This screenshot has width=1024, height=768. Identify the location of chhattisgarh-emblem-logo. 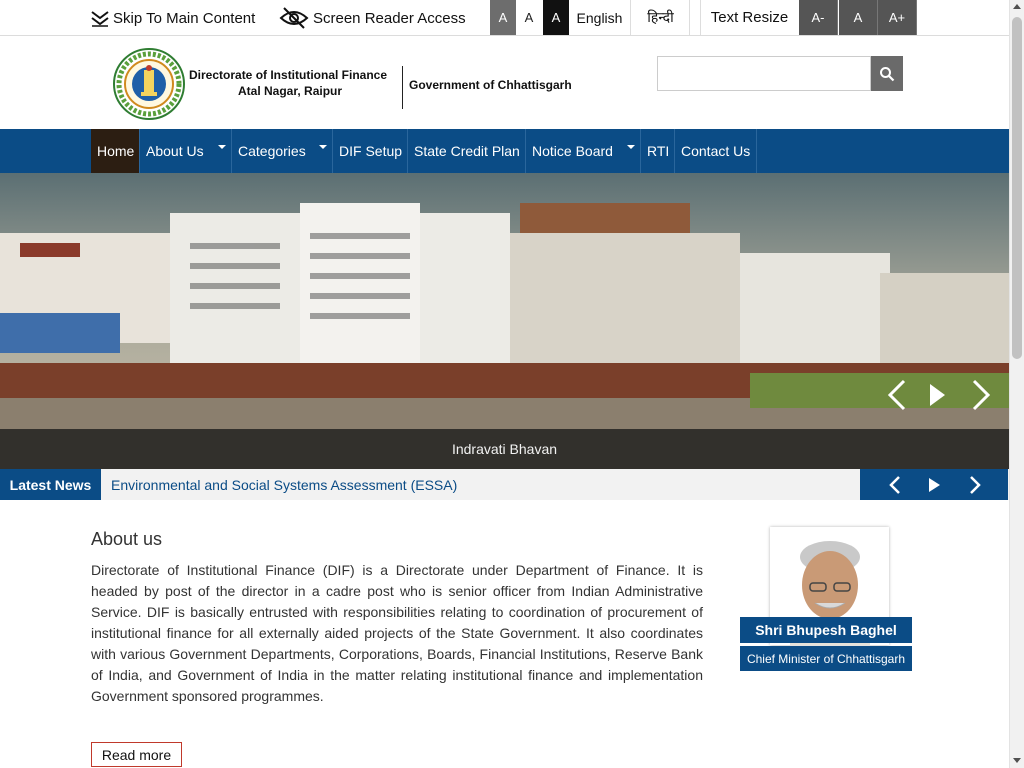
(149, 84).